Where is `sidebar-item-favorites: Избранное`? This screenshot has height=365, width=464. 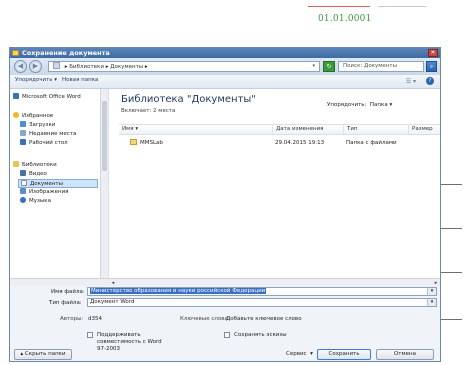 sidebar-item-favorites: Избранное is located at coordinates (33, 116).